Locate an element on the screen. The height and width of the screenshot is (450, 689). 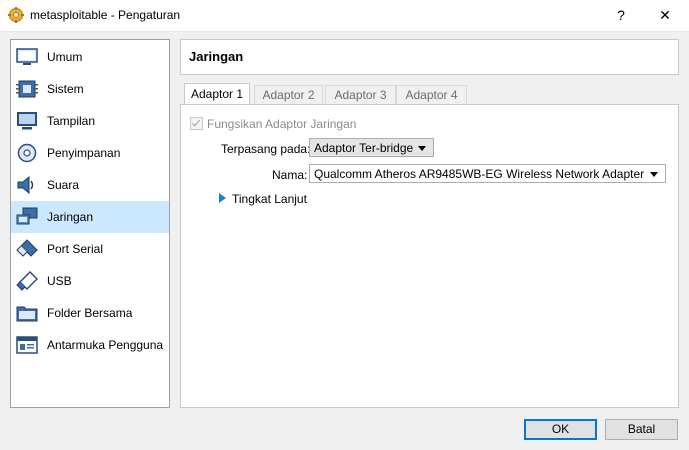
cancel-button: Batal is located at coordinates (641, 429).